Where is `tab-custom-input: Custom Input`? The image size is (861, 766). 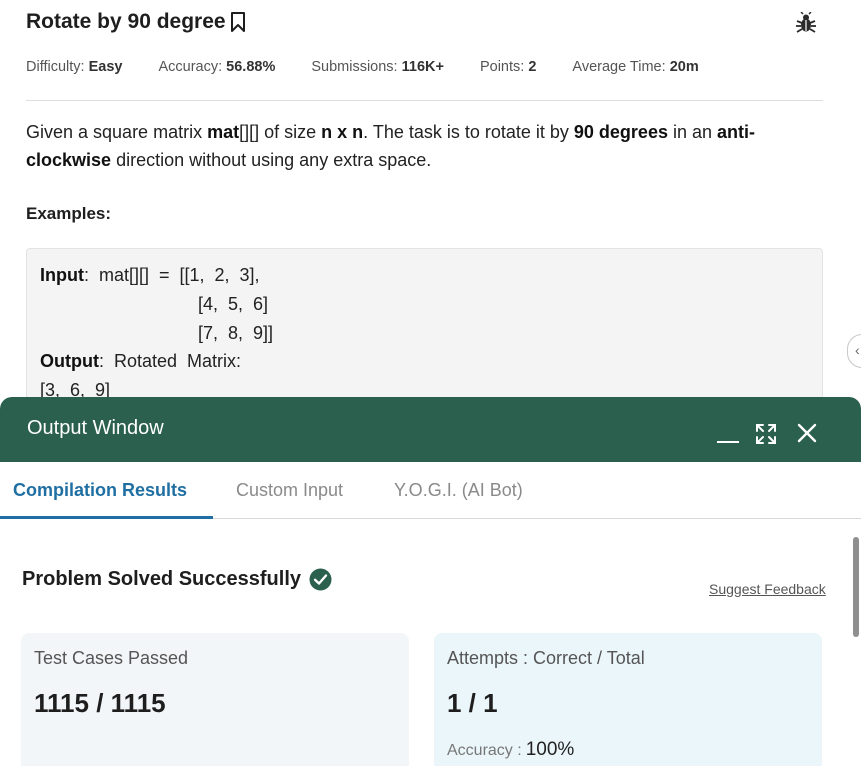 tab-custom-input: Custom Input is located at coordinates (289, 490).